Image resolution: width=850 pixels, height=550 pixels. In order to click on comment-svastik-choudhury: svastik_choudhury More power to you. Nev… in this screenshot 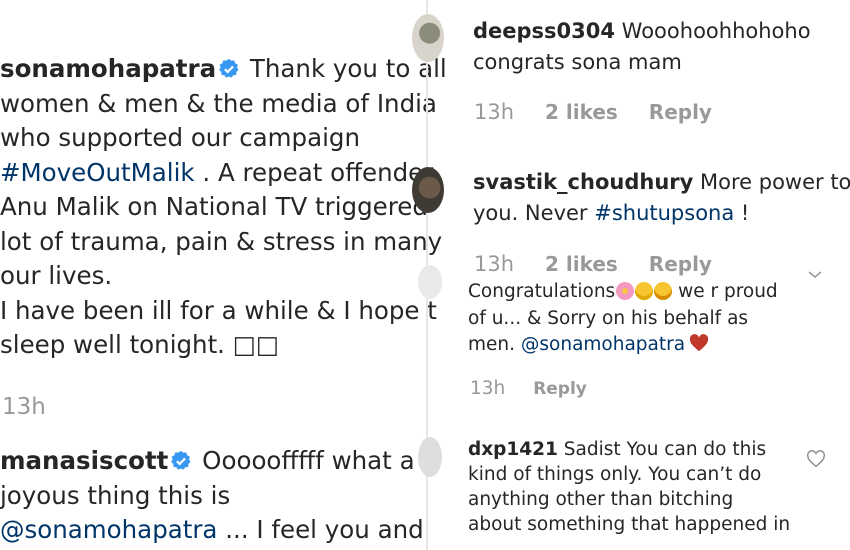, I will do `click(661, 198)`.